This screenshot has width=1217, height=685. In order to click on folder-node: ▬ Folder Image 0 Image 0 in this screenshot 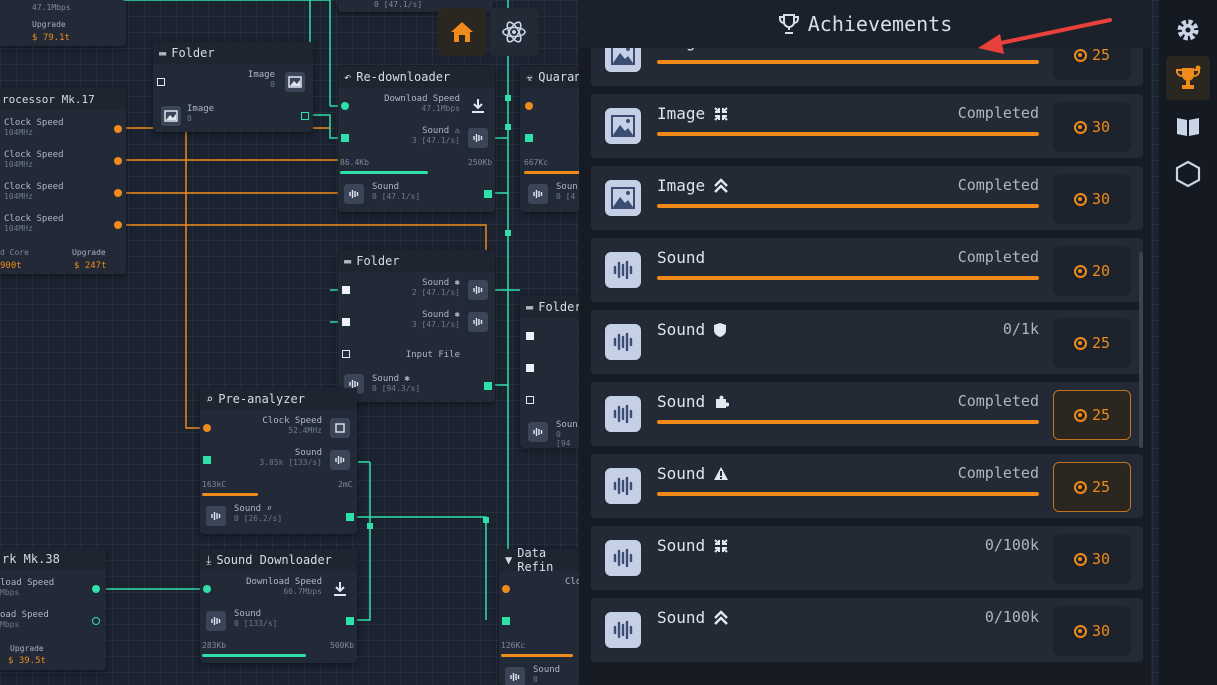, I will do `click(233, 87)`.